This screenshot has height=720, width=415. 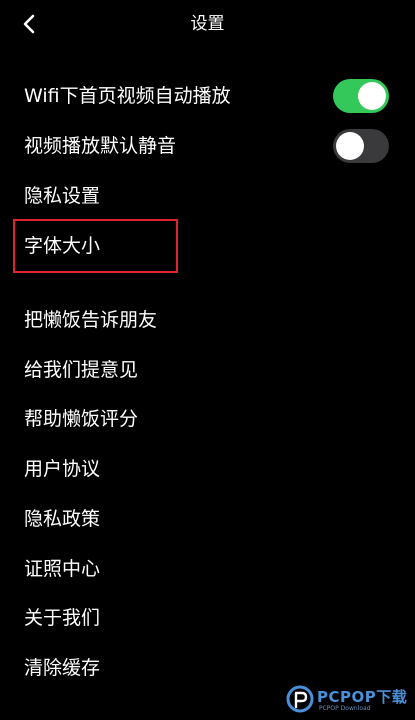 What do you see at coordinates (81, 370) in the screenshot?
I see `setting-label: 给我们提意见` at bounding box center [81, 370].